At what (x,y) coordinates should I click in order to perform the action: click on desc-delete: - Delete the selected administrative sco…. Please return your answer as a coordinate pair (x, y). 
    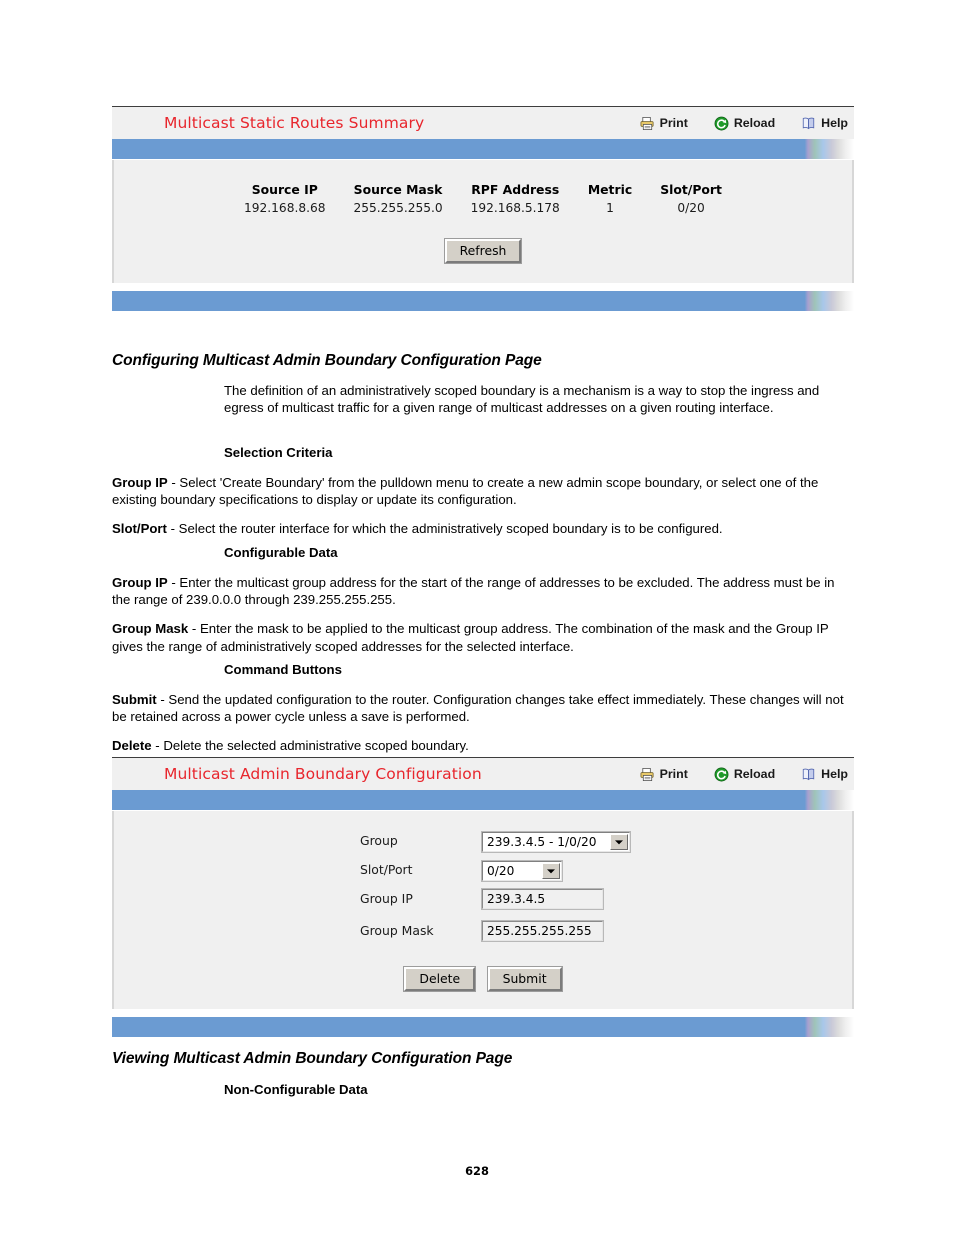
    Looking at the image, I should click on (310, 746).